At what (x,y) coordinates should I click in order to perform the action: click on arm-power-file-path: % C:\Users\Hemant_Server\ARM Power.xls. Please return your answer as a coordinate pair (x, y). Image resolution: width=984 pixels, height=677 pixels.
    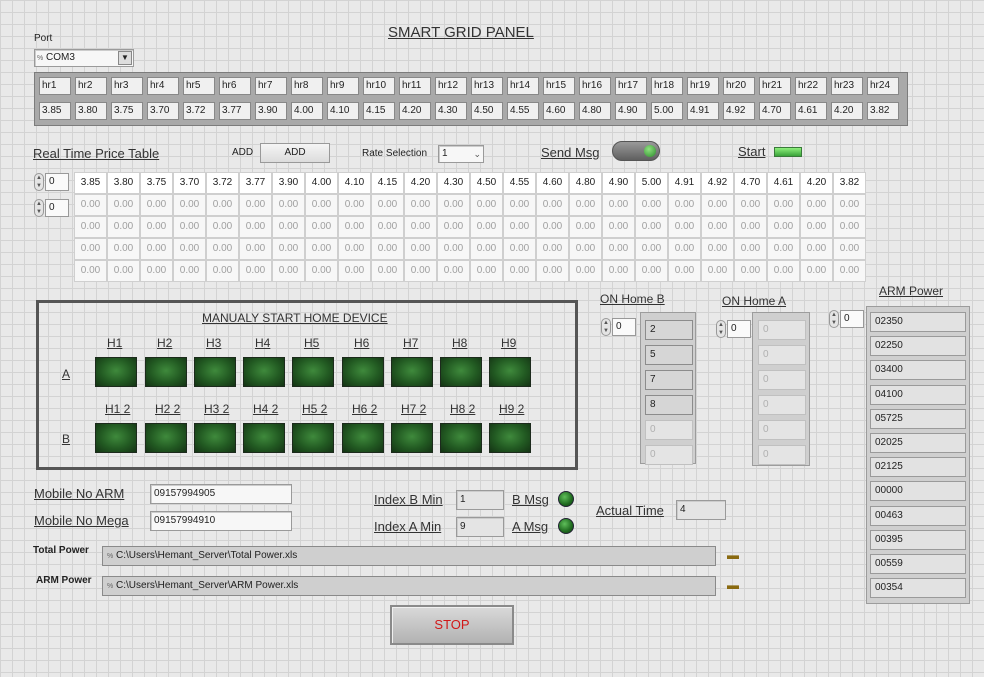
    Looking at the image, I should click on (409, 586).